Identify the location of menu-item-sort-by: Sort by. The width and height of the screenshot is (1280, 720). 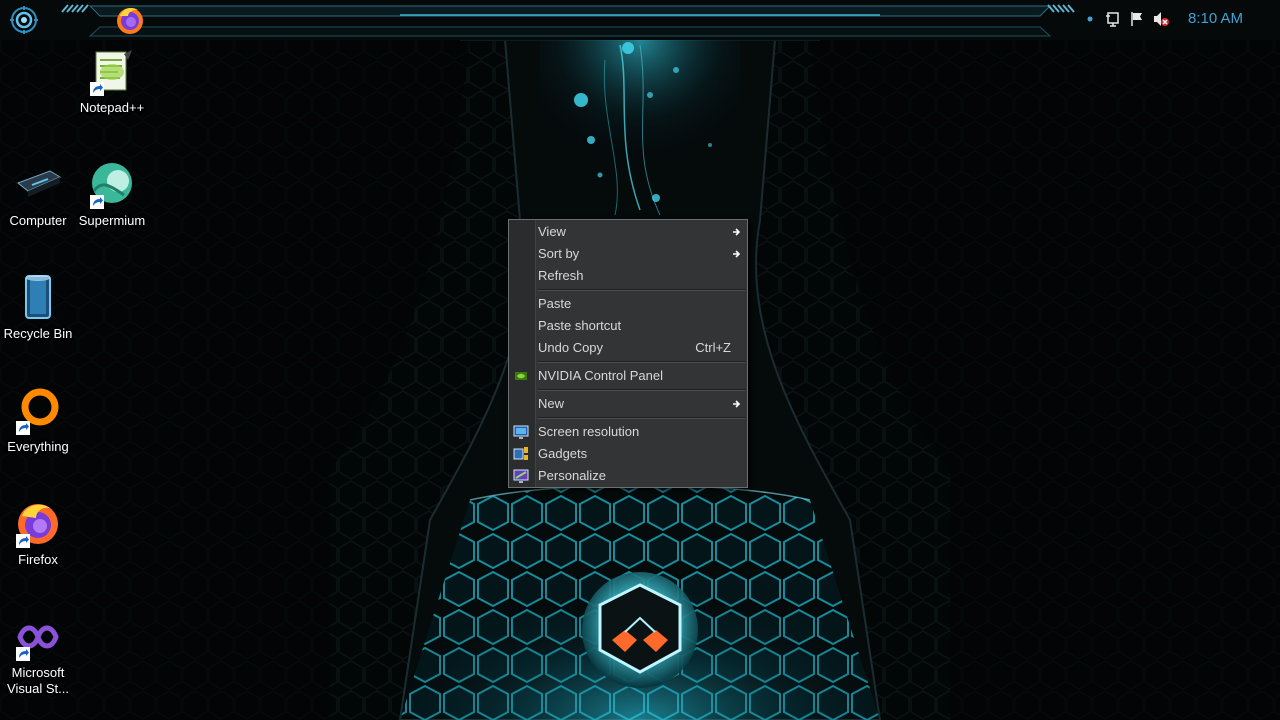
(628, 254).